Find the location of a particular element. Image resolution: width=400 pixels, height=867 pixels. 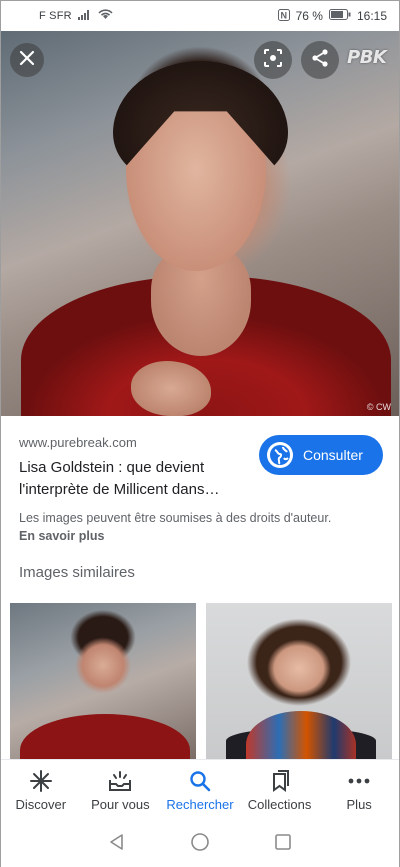

lens-button is located at coordinates (273, 60).